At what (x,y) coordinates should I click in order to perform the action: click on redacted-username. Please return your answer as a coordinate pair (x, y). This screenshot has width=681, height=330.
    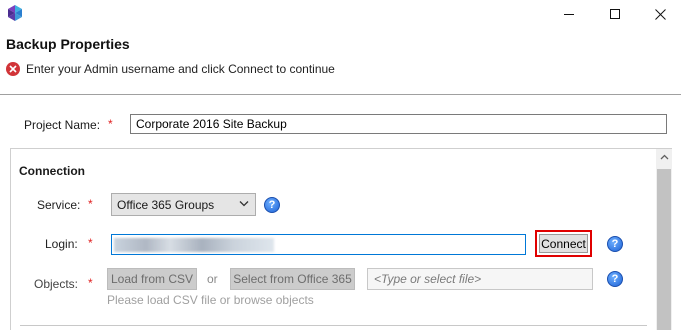
    Looking at the image, I should click on (194, 245).